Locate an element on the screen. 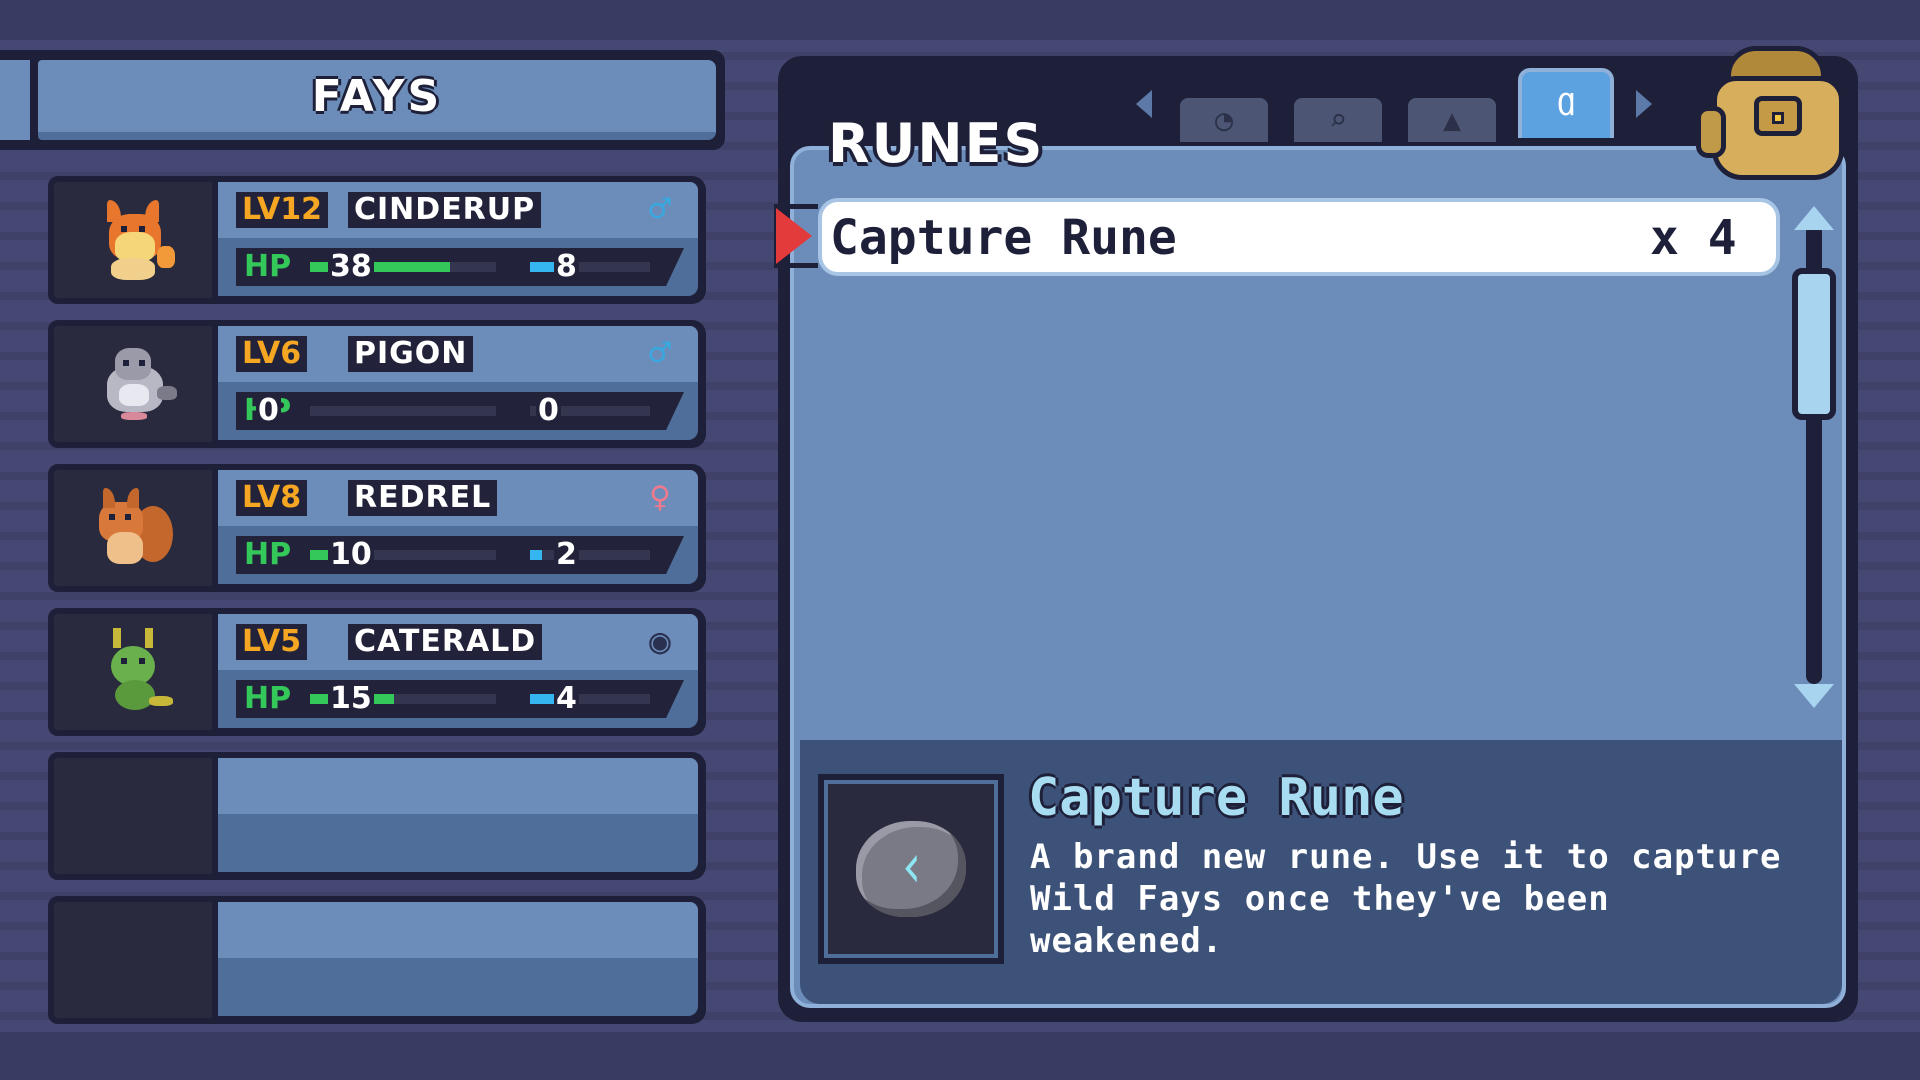  fay-level: LV5 is located at coordinates (272, 642).